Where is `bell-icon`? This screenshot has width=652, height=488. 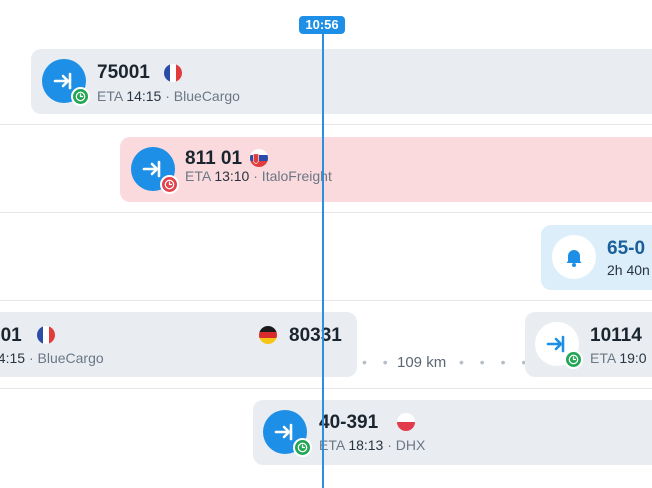 bell-icon is located at coordinates (574, 257).